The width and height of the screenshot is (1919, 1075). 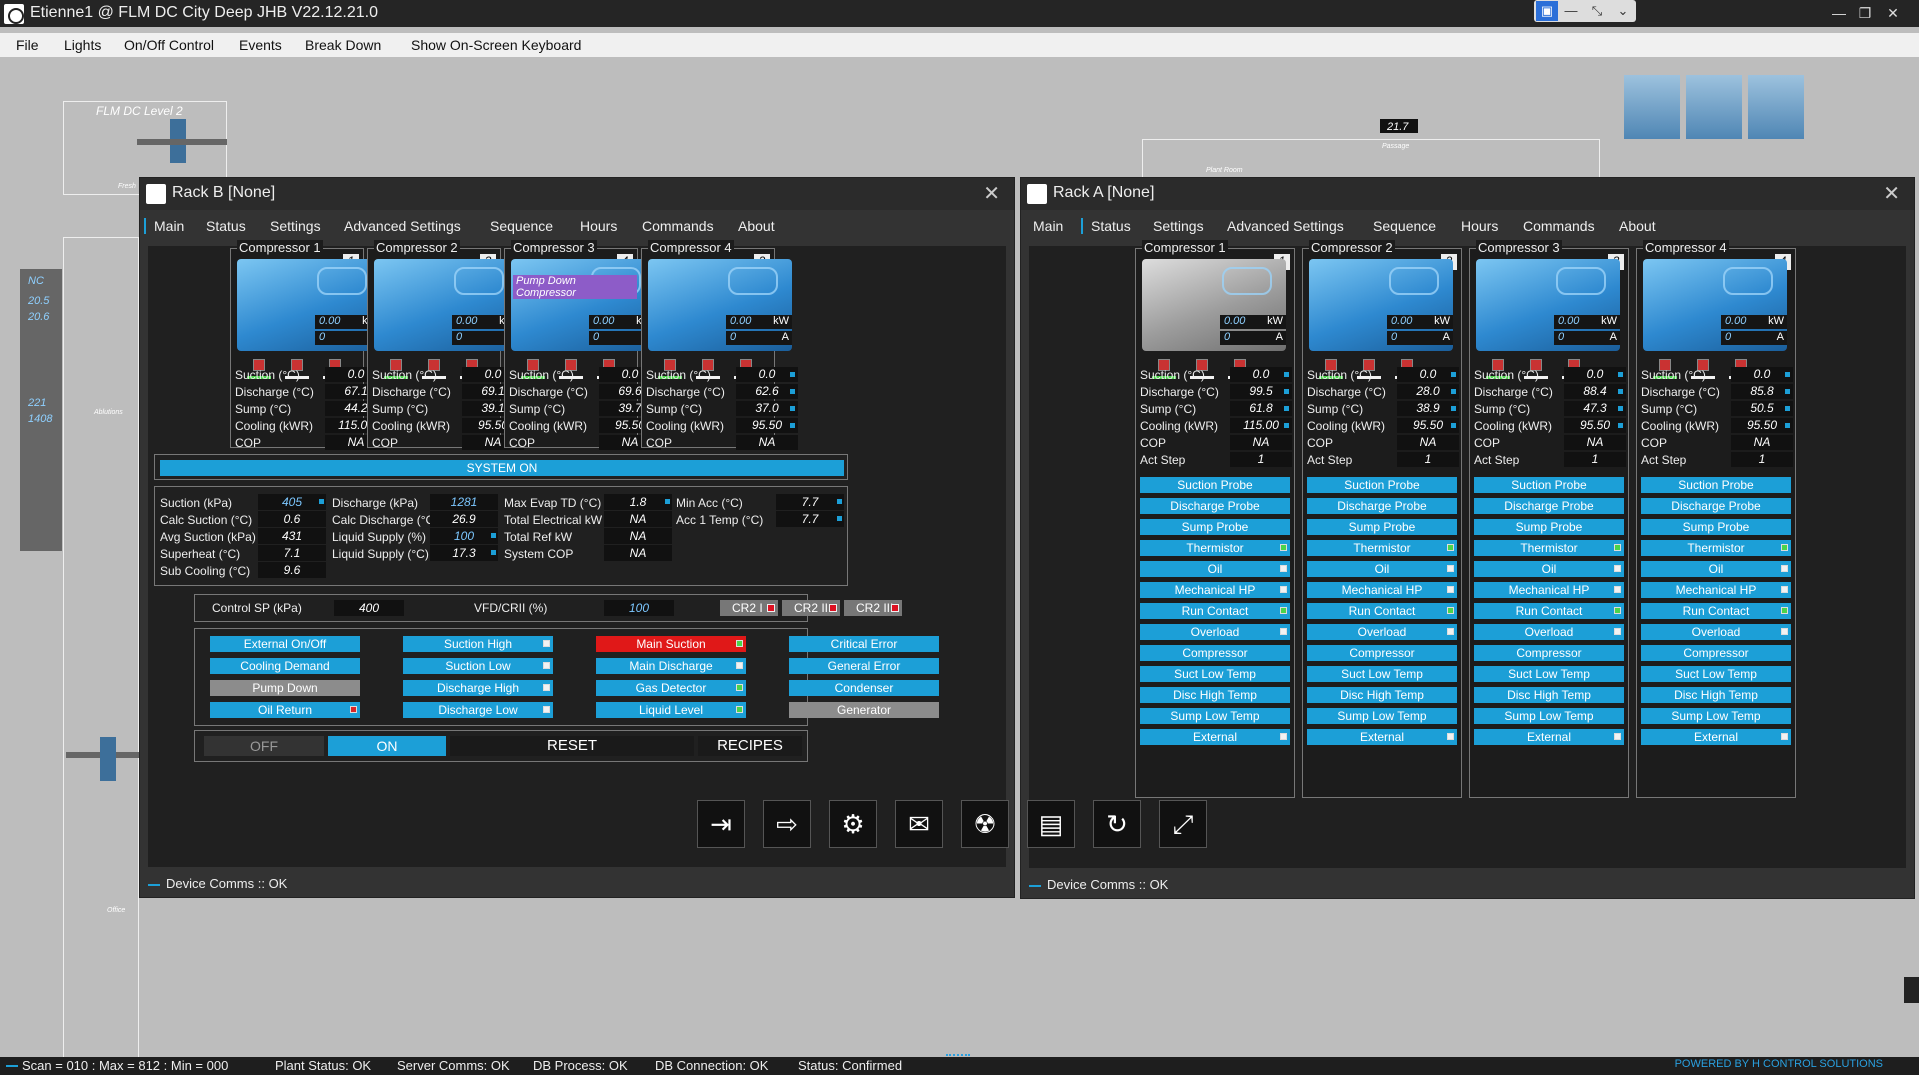 What do you see at coordinates (264, 746) in the screenshot?
I see `off-button: OFF` at bounding box center [264, 746].